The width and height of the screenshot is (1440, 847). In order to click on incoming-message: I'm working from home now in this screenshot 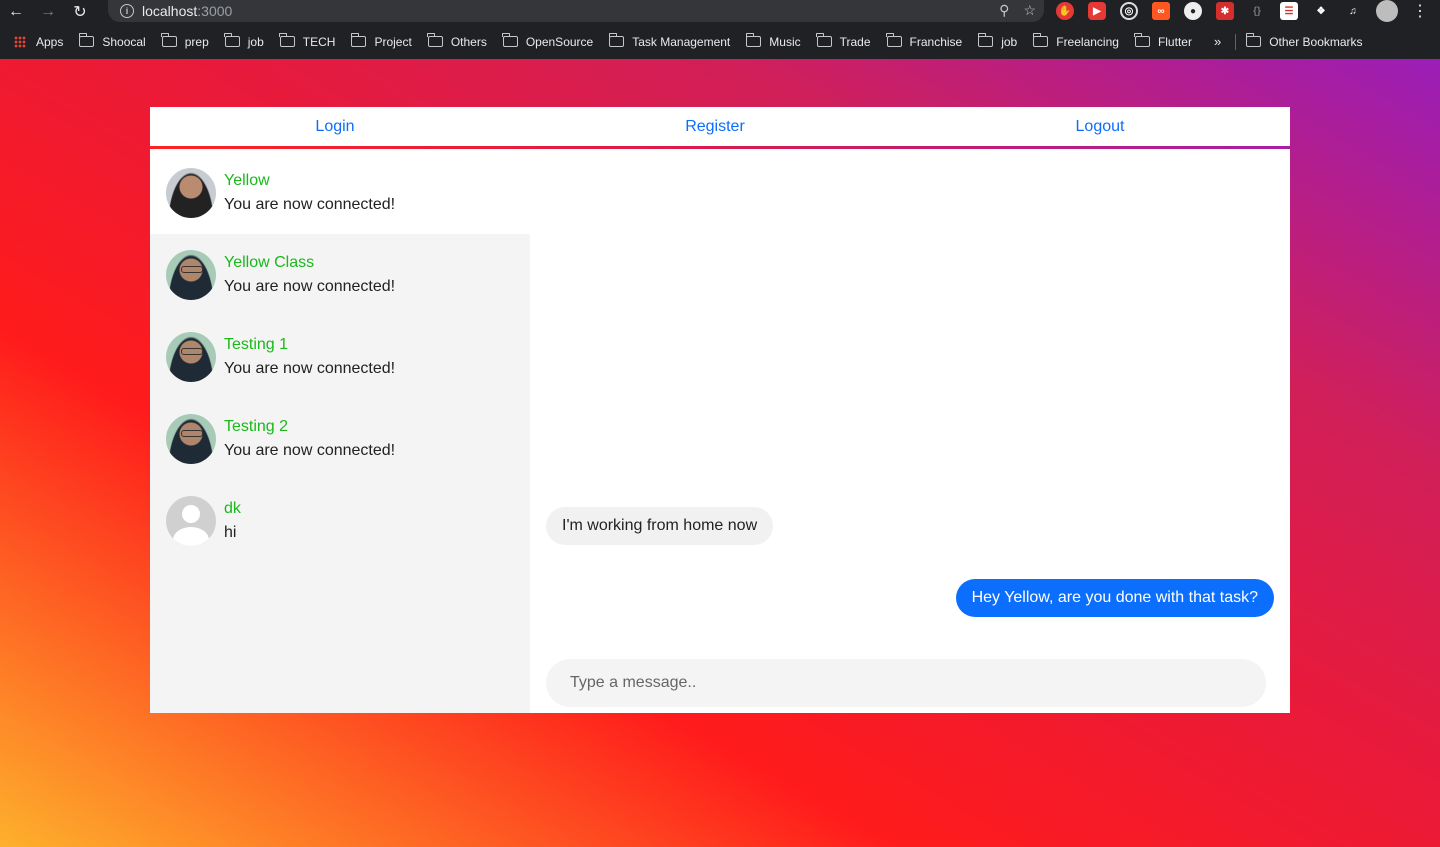, I will do `click(660, 526)`.